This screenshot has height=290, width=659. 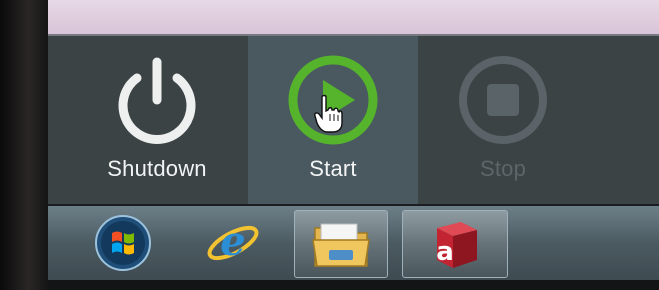 I want to click on windows-start-orb, so click(x=123, y=243).